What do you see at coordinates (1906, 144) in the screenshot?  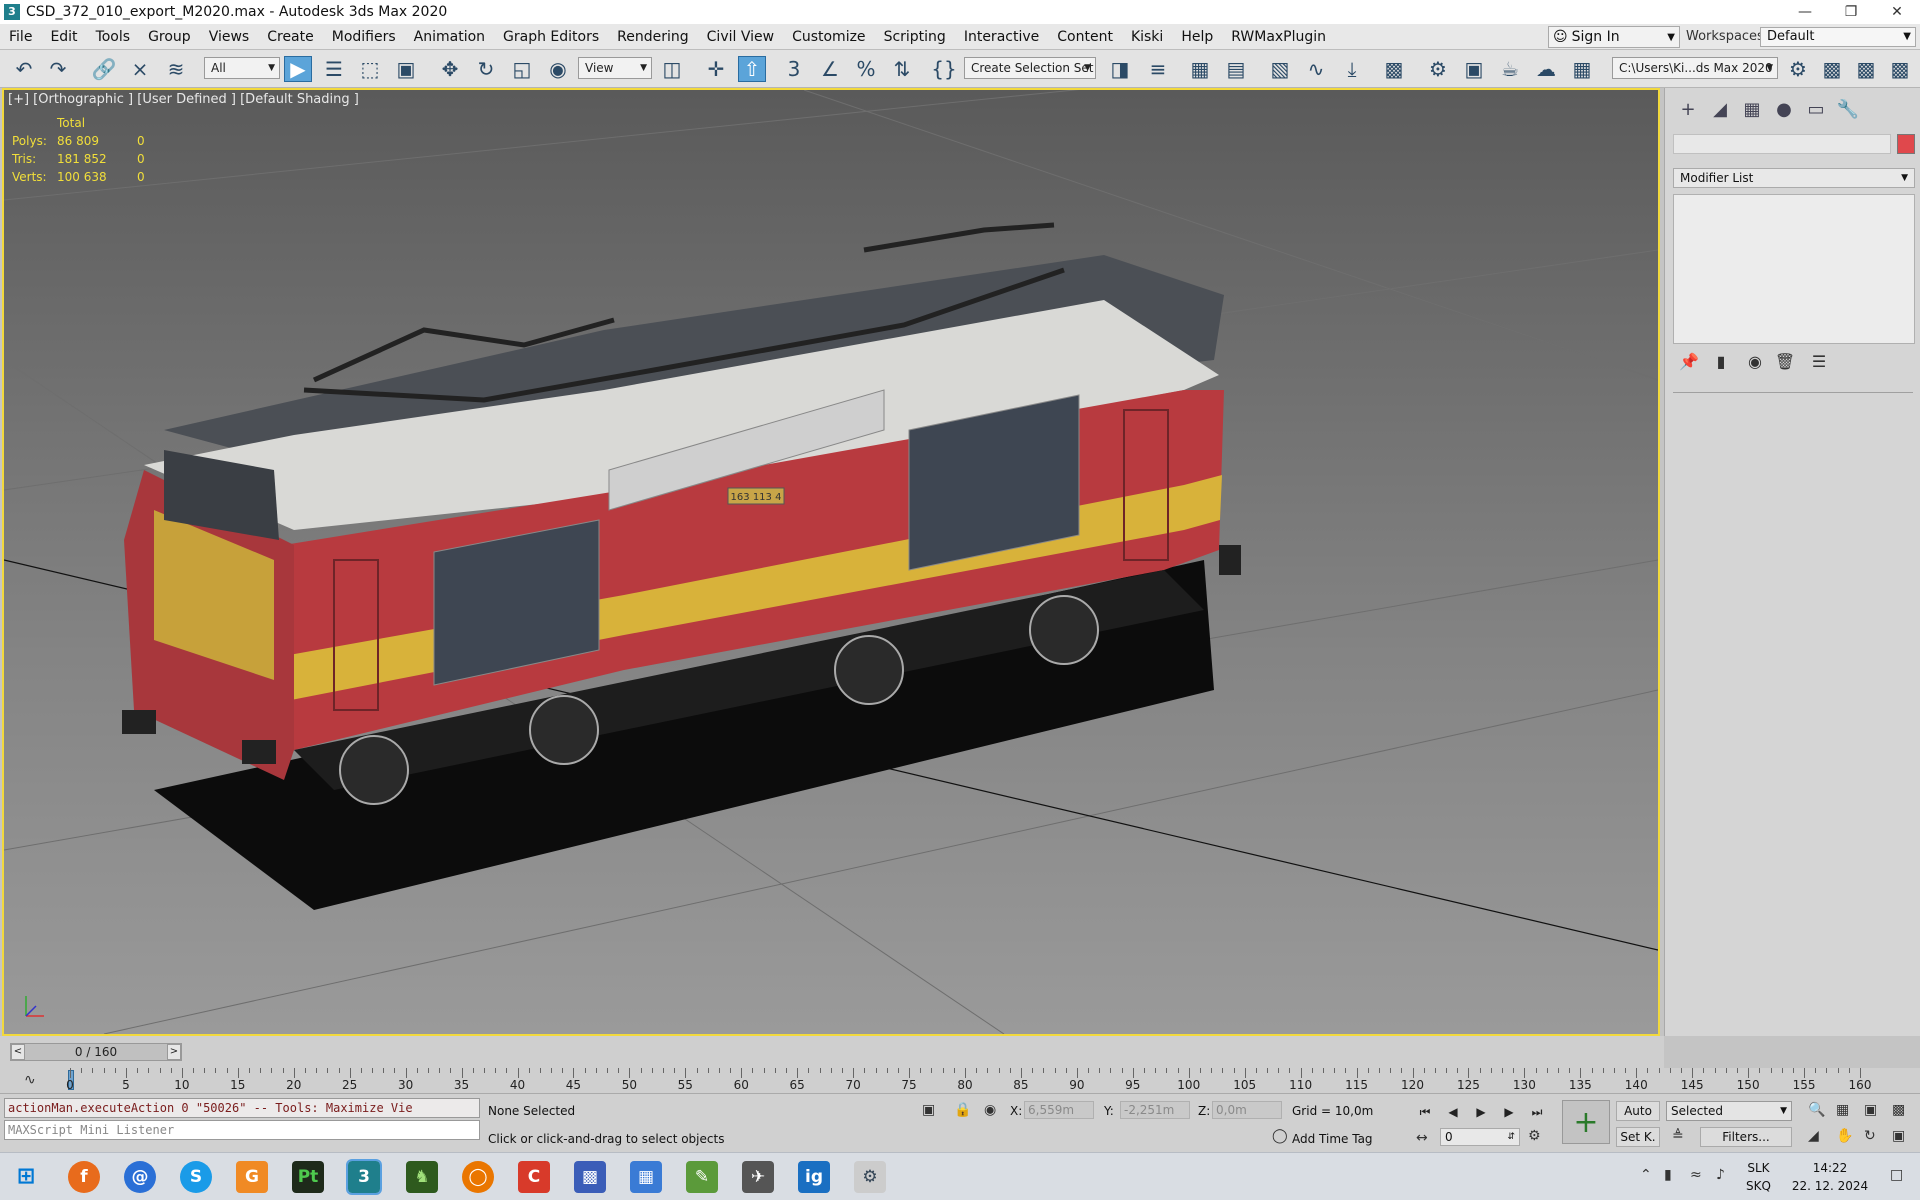 I see `object-color-swatch` at bounding box center [1906, 144].